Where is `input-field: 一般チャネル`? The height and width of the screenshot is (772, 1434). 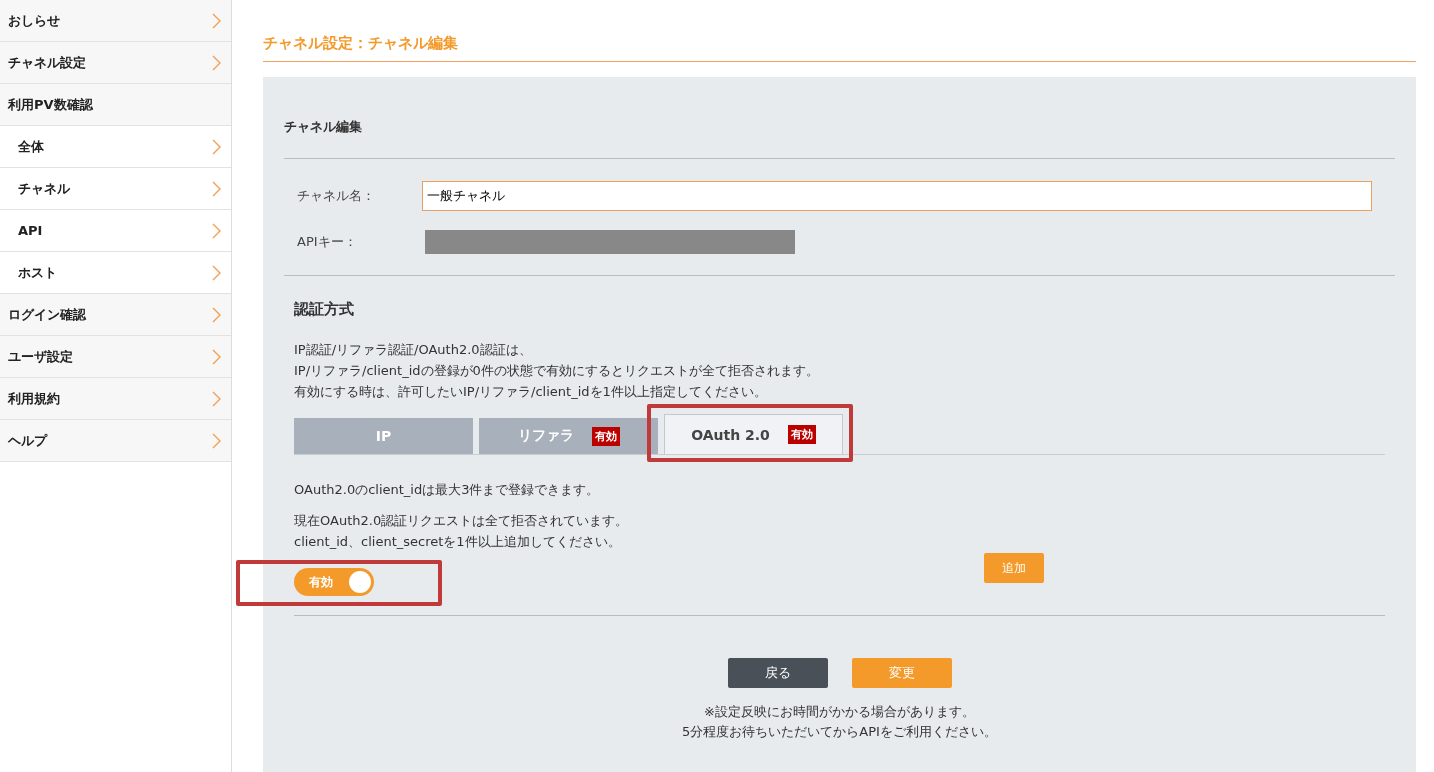 input-field: 一般チャネル is located at coordinates (897, 196).